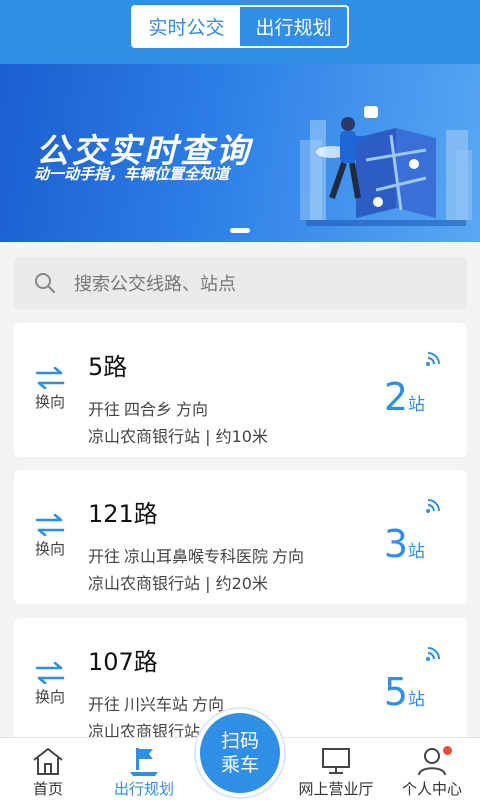  What do you see at coordinates (156, 704) in the screenshot?
I see `route-direction: 开往 川兴车站 方向` at bounding box center [156, 704].